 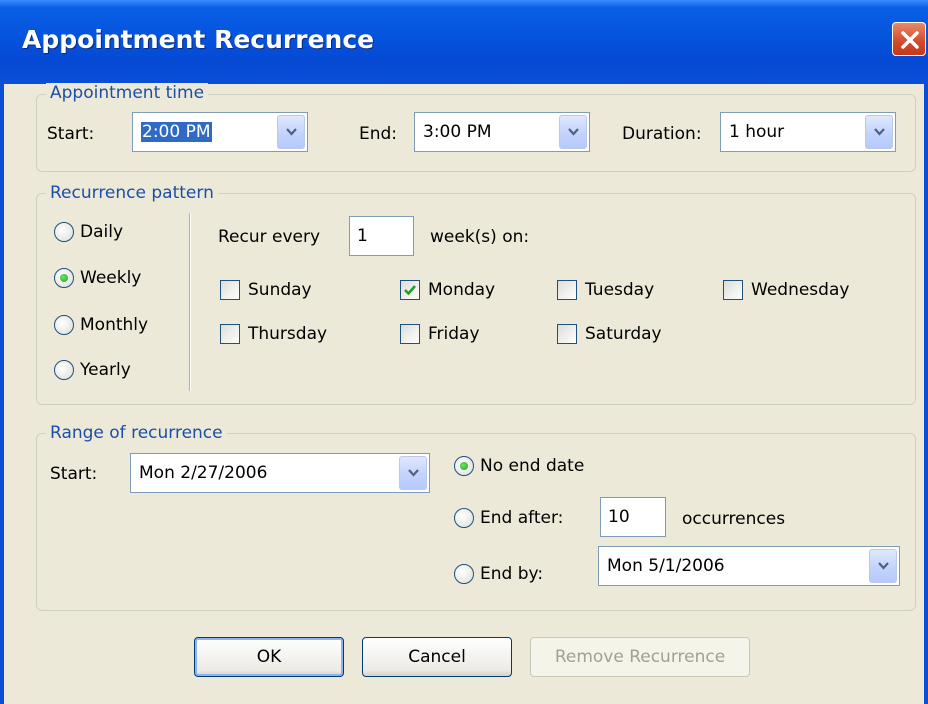 What do you see at coordinates (114, 325) in the screenshot?
I see `radio-monthly-label: Monthly` at bounding box center [114, 325].